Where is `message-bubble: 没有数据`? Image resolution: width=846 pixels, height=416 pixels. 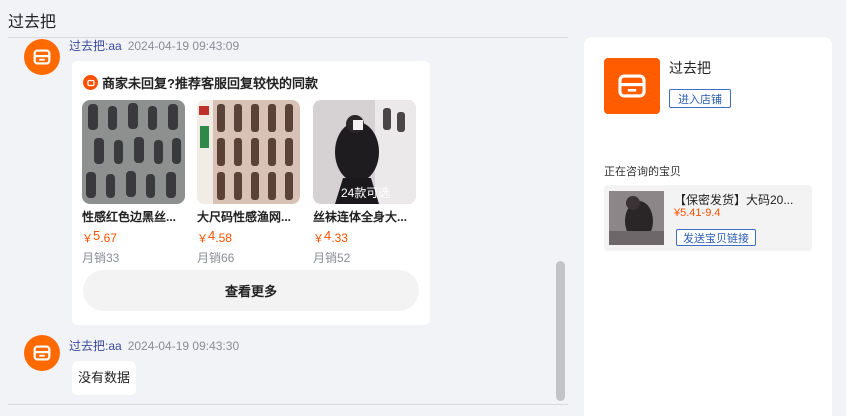 message-bubble: 没有数据 is located at coordinates (104, 378).